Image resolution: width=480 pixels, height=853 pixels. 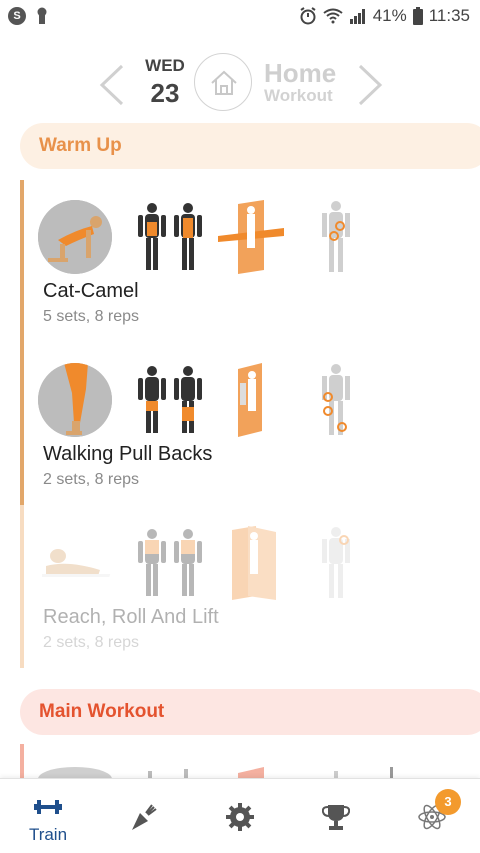 I want to click on chevron-left-icon, so click(x=114, y=85).